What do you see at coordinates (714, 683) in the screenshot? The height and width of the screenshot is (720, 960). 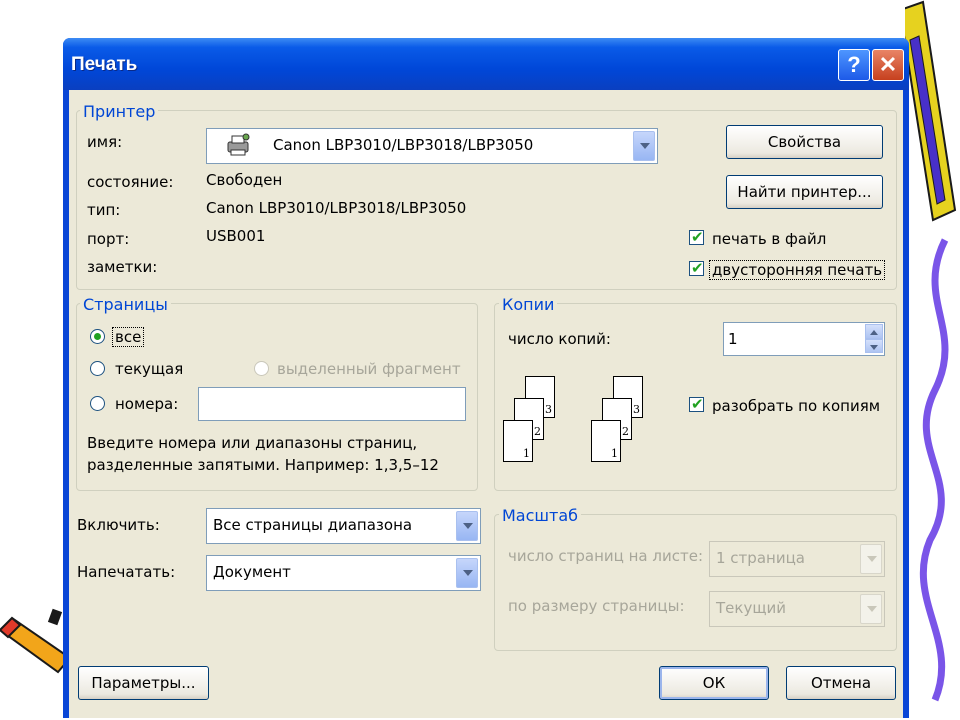 I see `ok-button: ОК` at bounding box center [714, 683].